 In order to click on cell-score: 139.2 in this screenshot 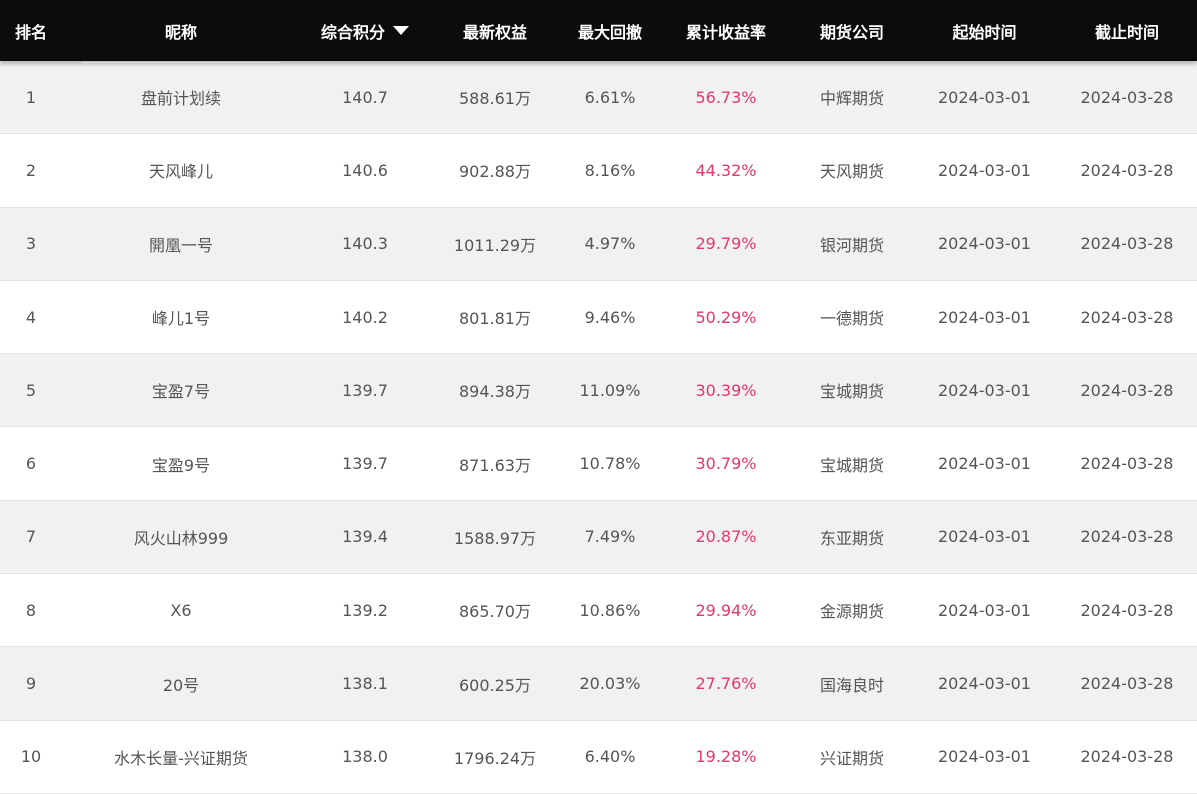, I will do `click(365, 610)`.